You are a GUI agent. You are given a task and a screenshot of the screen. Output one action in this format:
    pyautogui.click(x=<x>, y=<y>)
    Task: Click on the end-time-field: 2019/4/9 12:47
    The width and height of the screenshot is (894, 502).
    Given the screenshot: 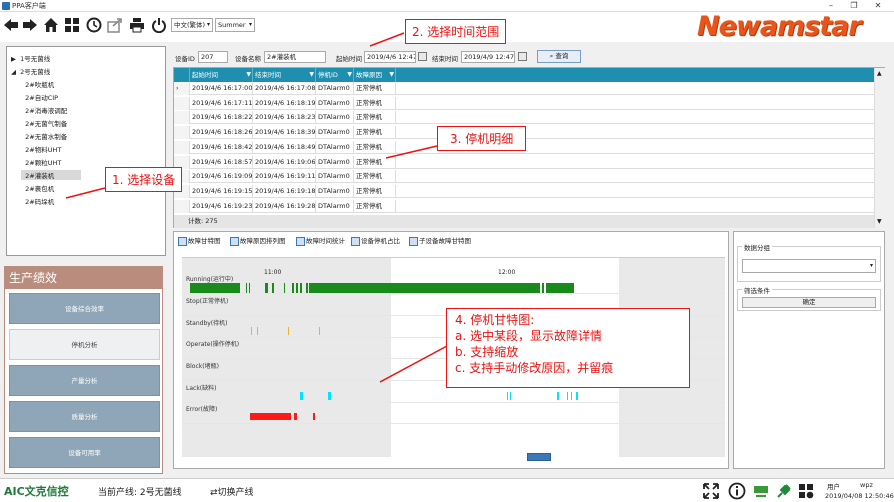 What is the action you would take?
    pyautogui.click(x=488, y=57)
    